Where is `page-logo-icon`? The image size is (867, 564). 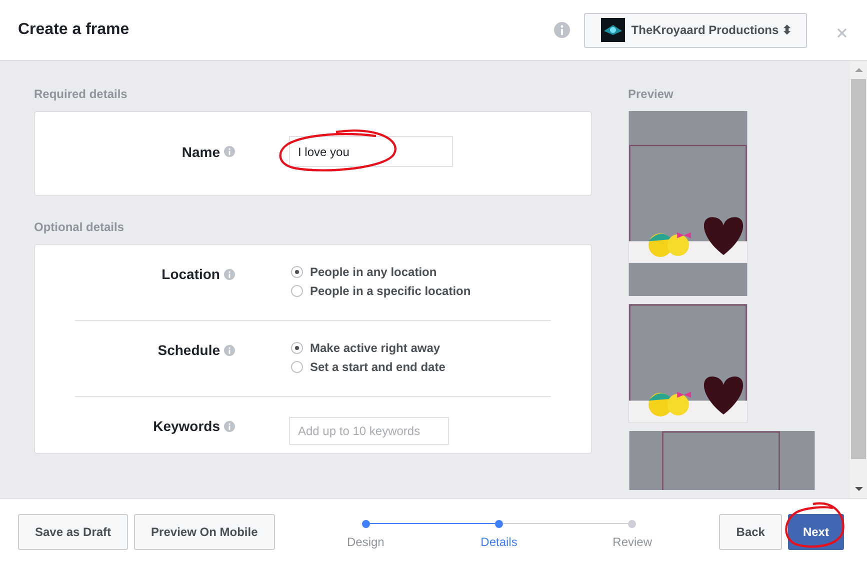 page-logo-icon is located at coordinates (613, 30).